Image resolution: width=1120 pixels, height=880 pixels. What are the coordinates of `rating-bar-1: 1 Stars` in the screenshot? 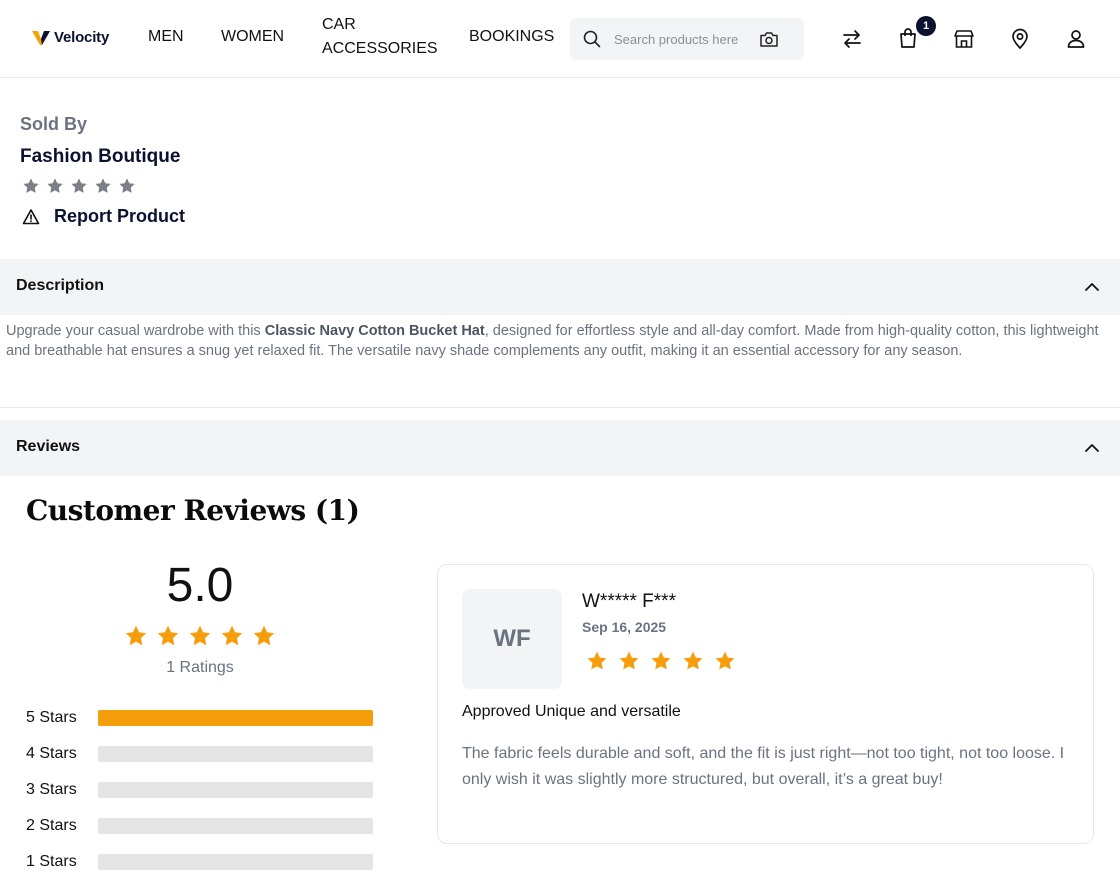 It's located at (201, 862).